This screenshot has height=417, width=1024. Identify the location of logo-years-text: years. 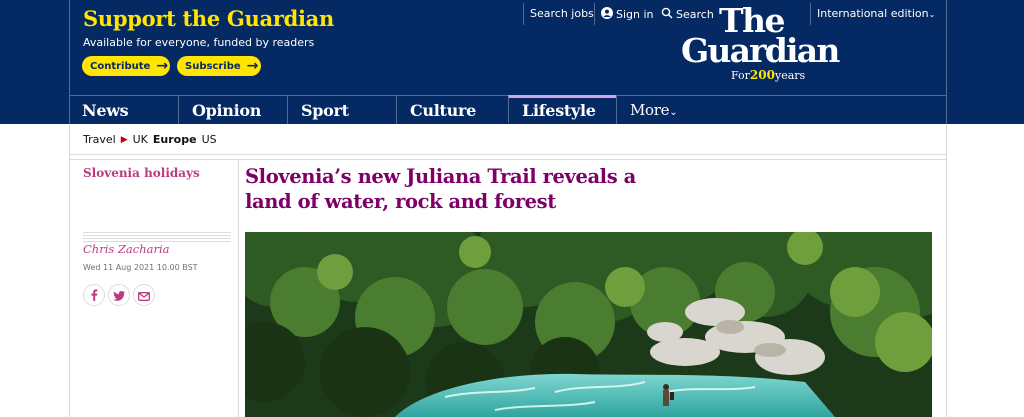
(790, 75).